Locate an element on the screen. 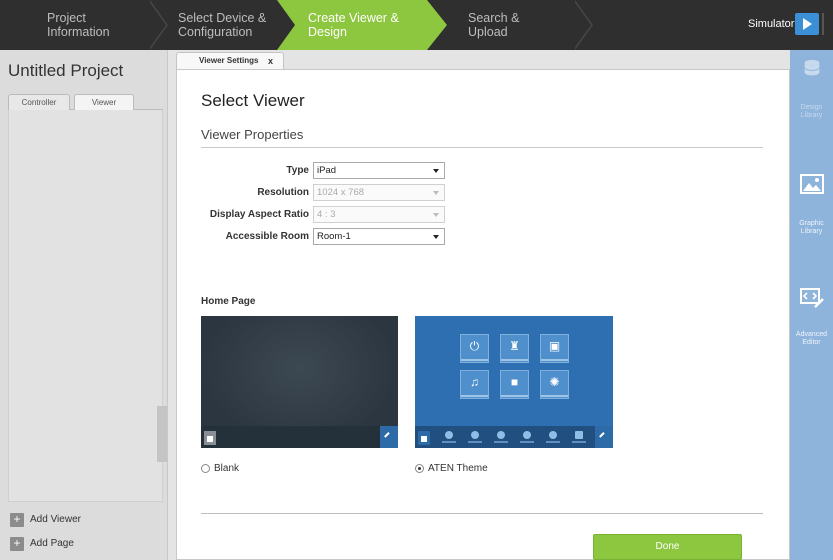  page-title: Select Viewer is located at coordinates (253, 100).